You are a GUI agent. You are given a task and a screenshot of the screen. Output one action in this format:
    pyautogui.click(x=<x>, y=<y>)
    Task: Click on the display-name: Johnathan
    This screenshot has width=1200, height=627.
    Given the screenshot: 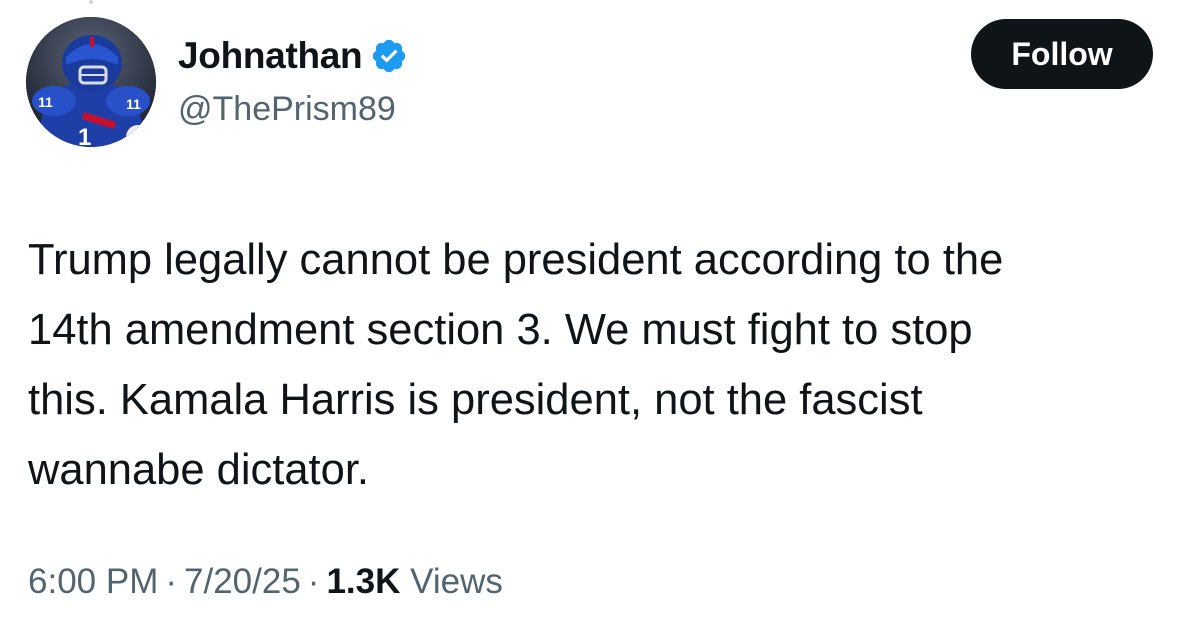 What is the action you would take?
    pyautogui.click(x=270, y=56)
    